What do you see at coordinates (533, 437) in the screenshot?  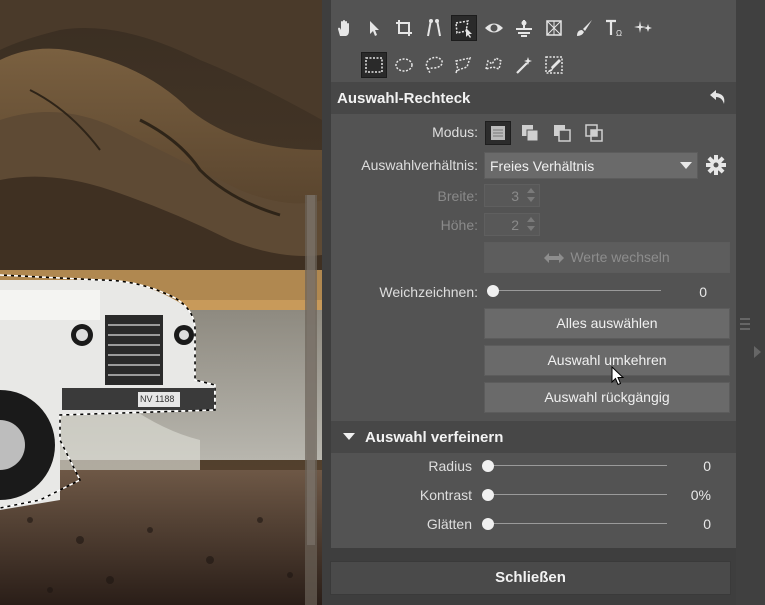 I see `section-header-refine: Auswahl verfeinern` at bounding box center [533, 437].